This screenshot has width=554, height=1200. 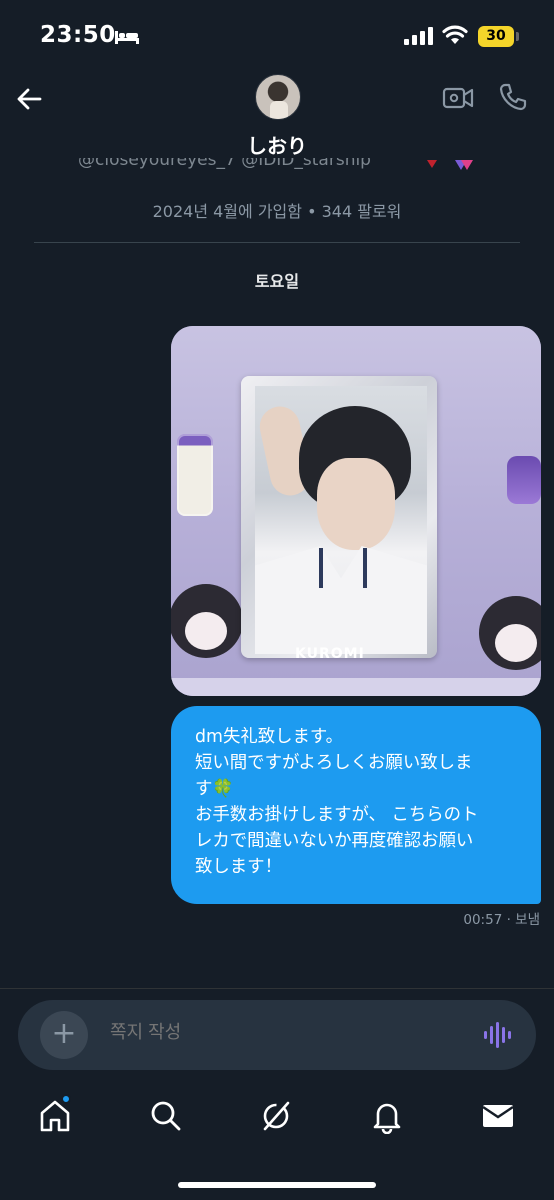 I want to click on profile-bio: @closeyoureyes_7 @IDID_starship, so click(x=224, y=166).